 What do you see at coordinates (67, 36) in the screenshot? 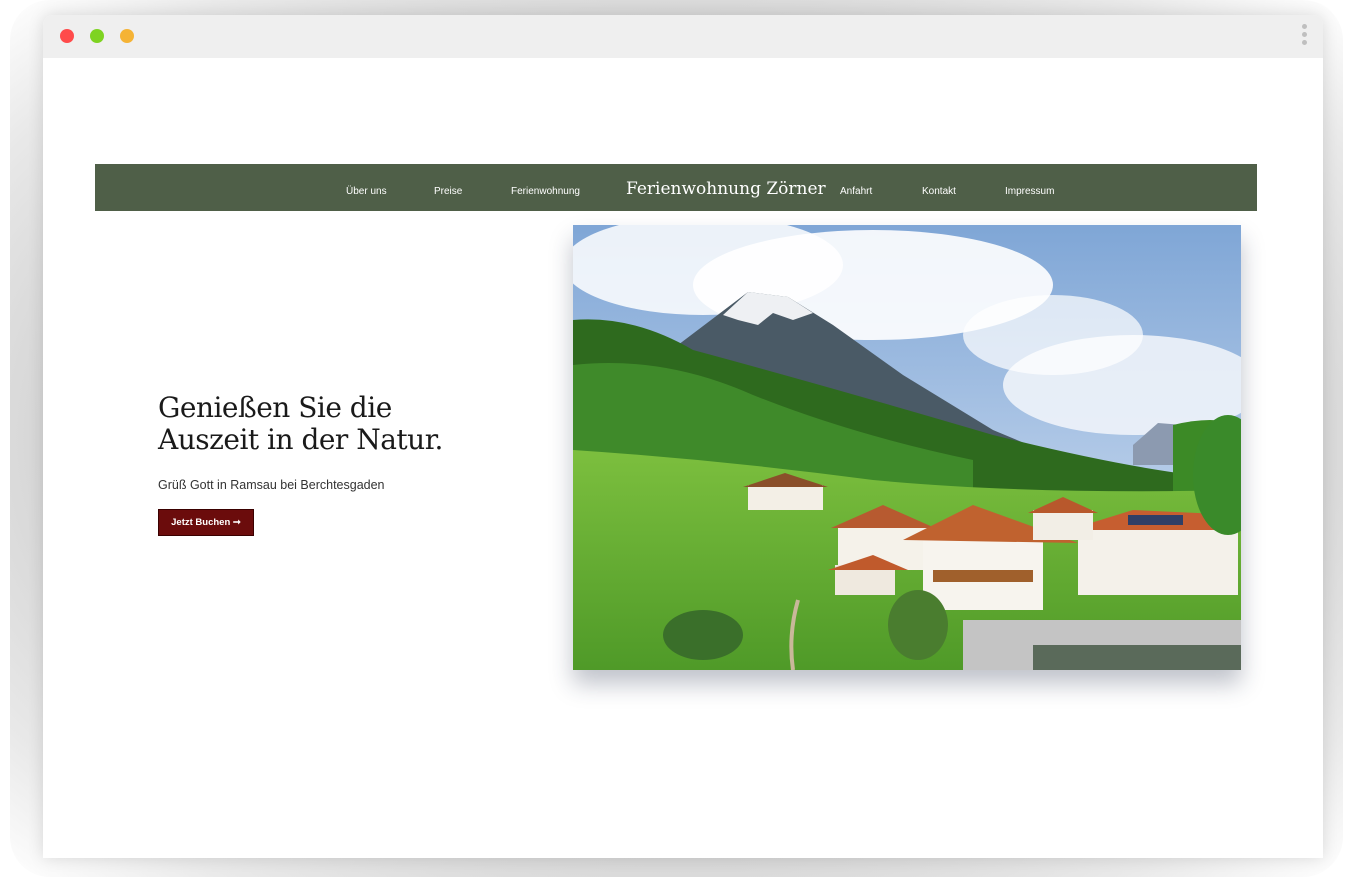
I see `close-window-button` at bounding box center [67, 36].